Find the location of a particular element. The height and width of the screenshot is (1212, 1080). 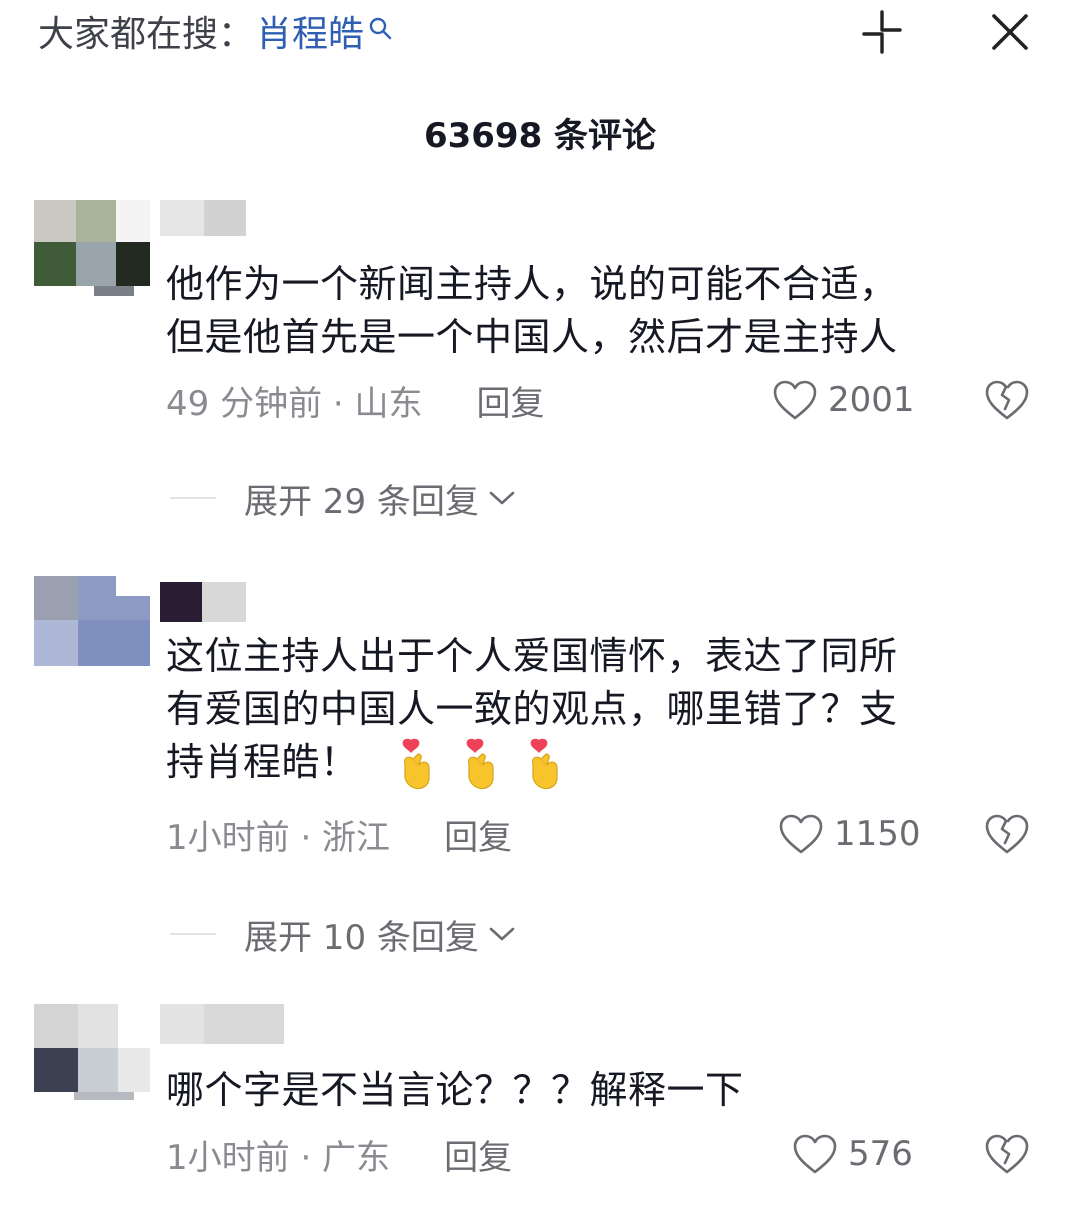

expand-replies-button: 展开 29 条回复 is located at coordinates (343, 499).